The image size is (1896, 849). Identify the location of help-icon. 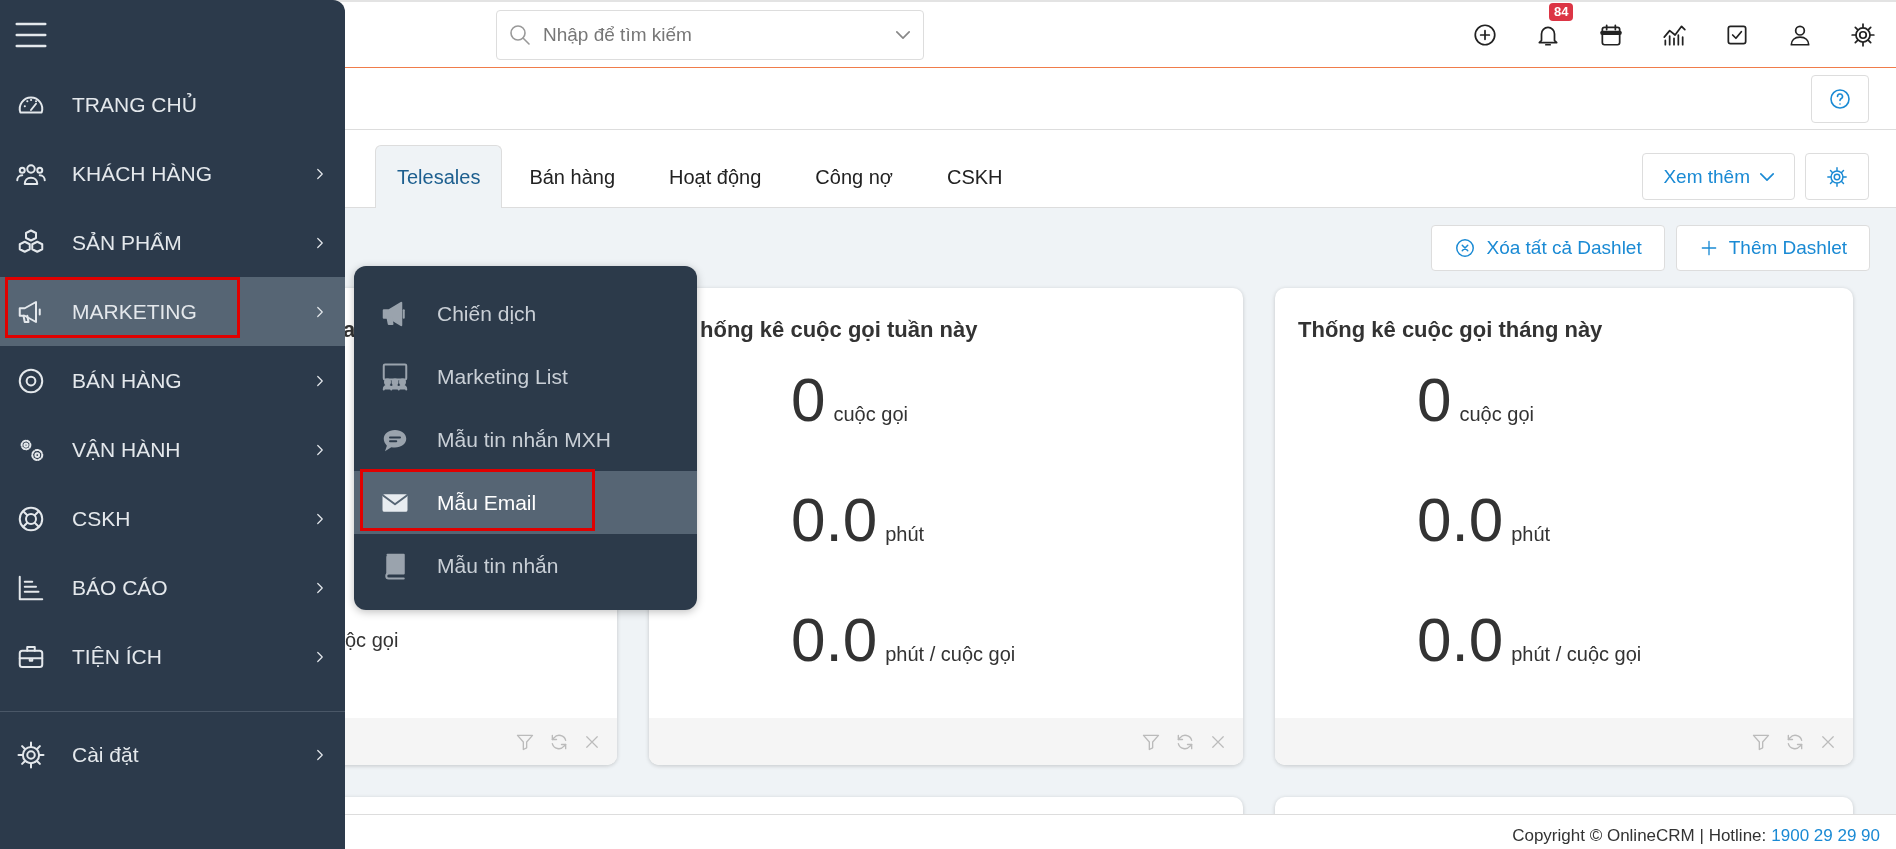
(1840, 98).